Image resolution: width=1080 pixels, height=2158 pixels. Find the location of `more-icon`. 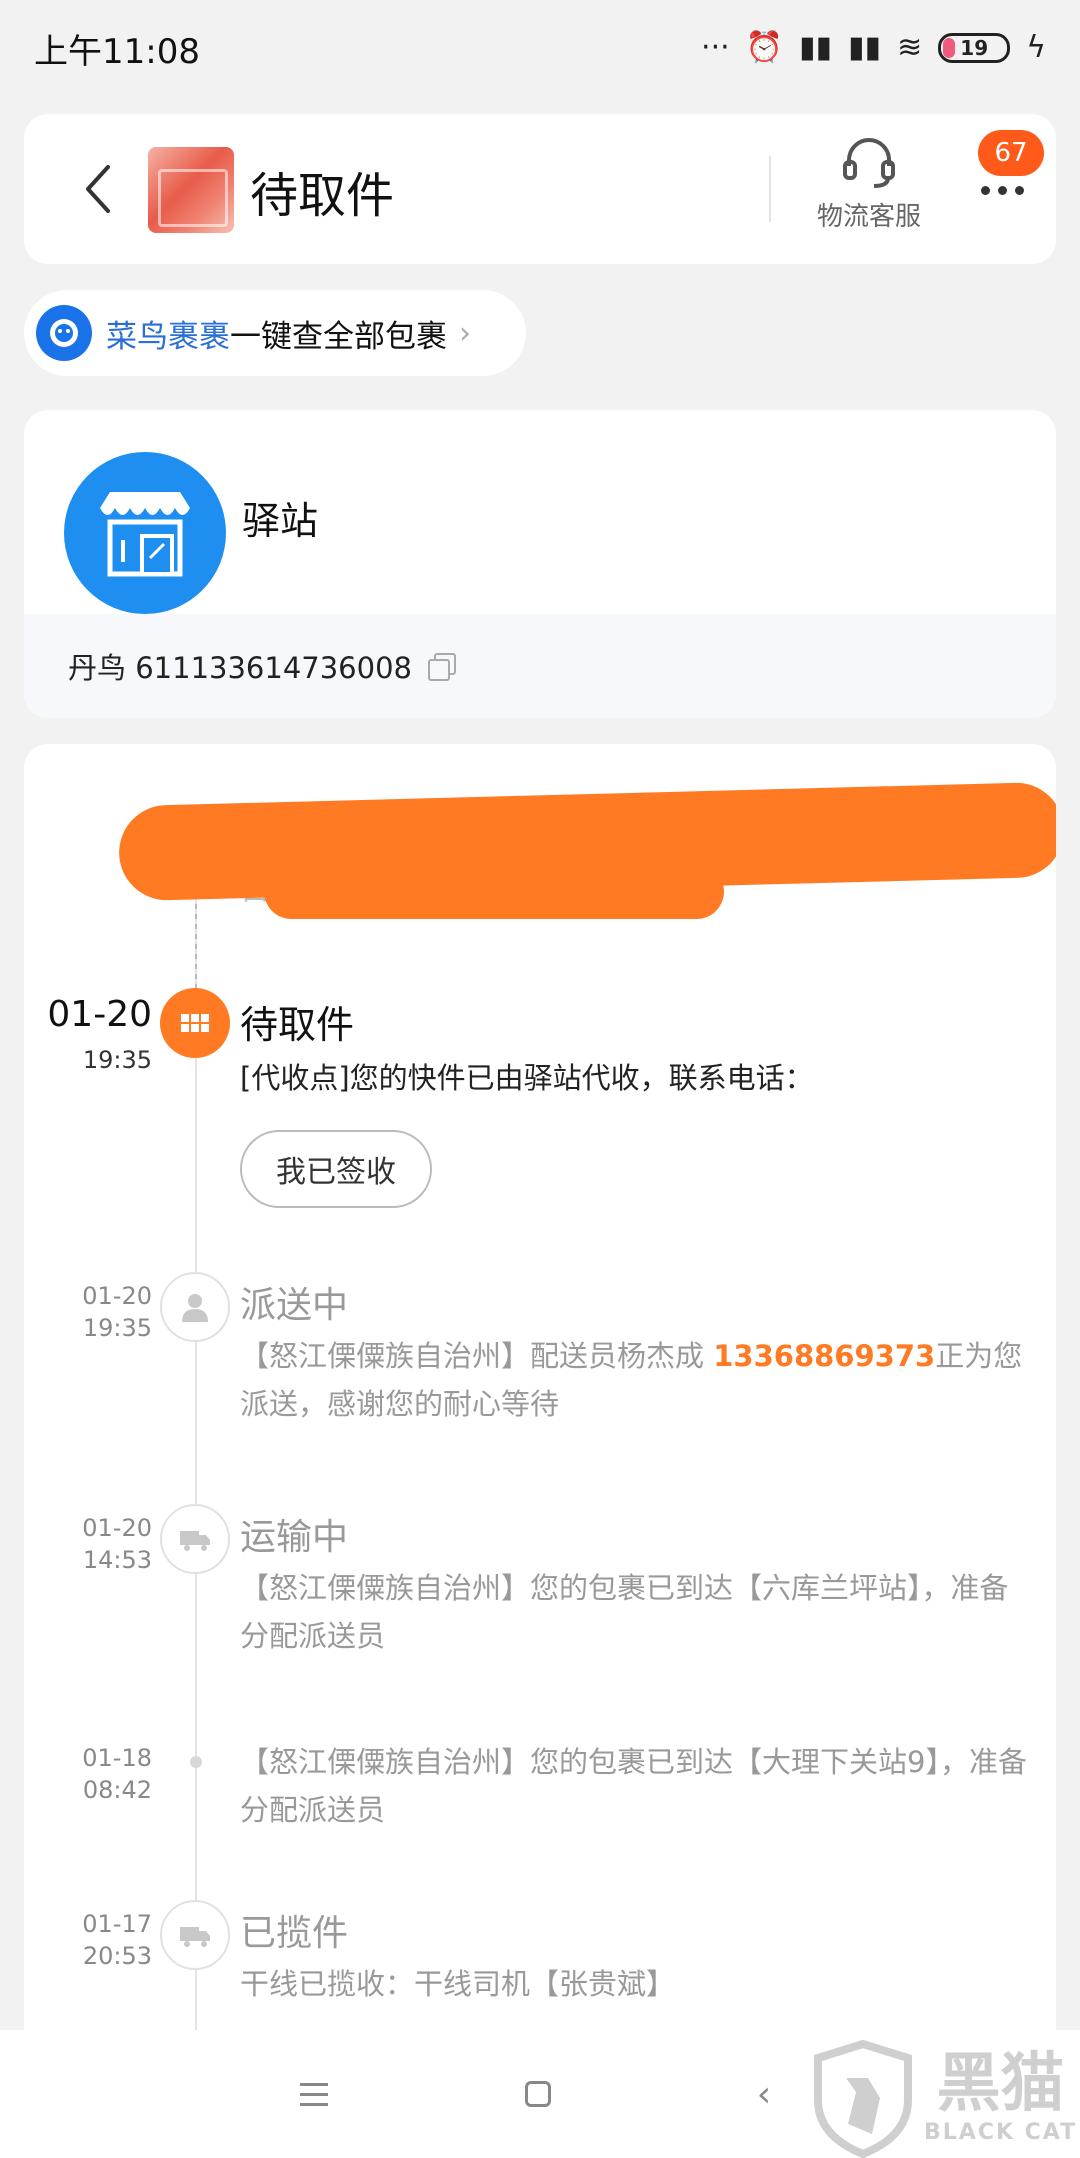

more-icon is located at coordinates (985, 190).